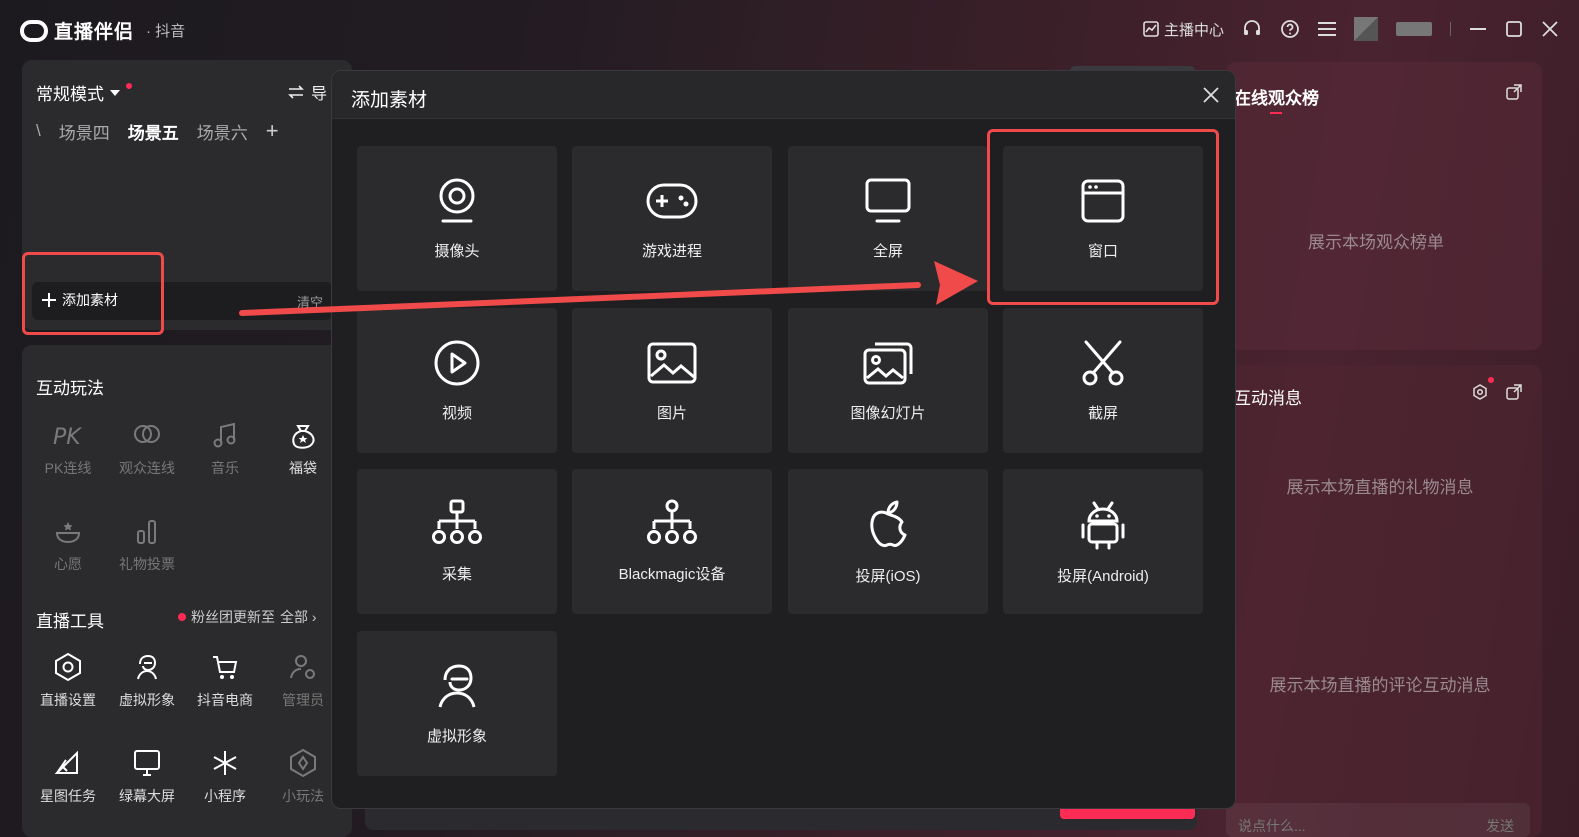 This screenshot has width=1579, height=837. I want to click on interaction-panel, so click(1384, 601).